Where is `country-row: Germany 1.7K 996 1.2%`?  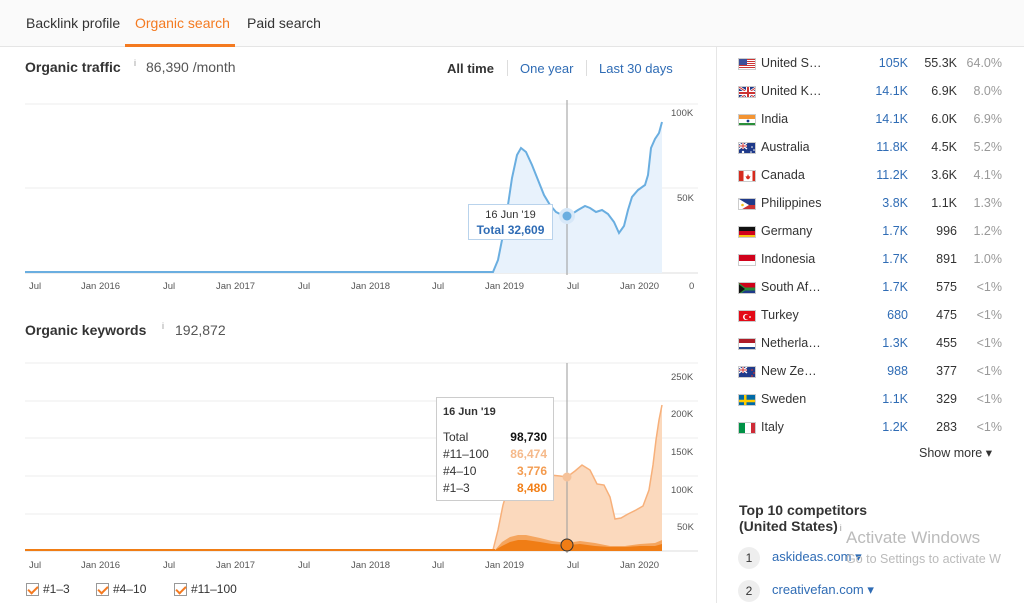 country-row: Germany 1.7K 996 1.2% is located at coordinates (880, 235).